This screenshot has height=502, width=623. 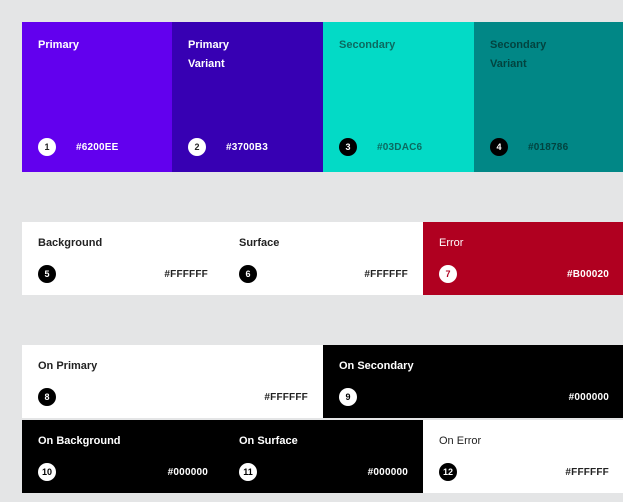 What do you see at coordinates (448, 472) in the screenshot?
I see `number-badge: 12` at bounding box center [448, 472].